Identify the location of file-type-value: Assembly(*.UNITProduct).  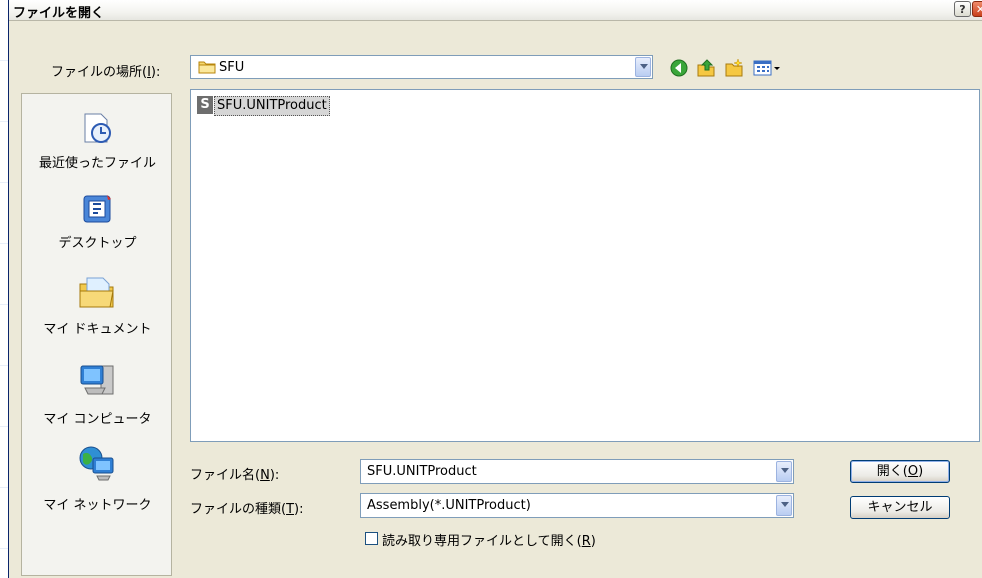
(449, 505).